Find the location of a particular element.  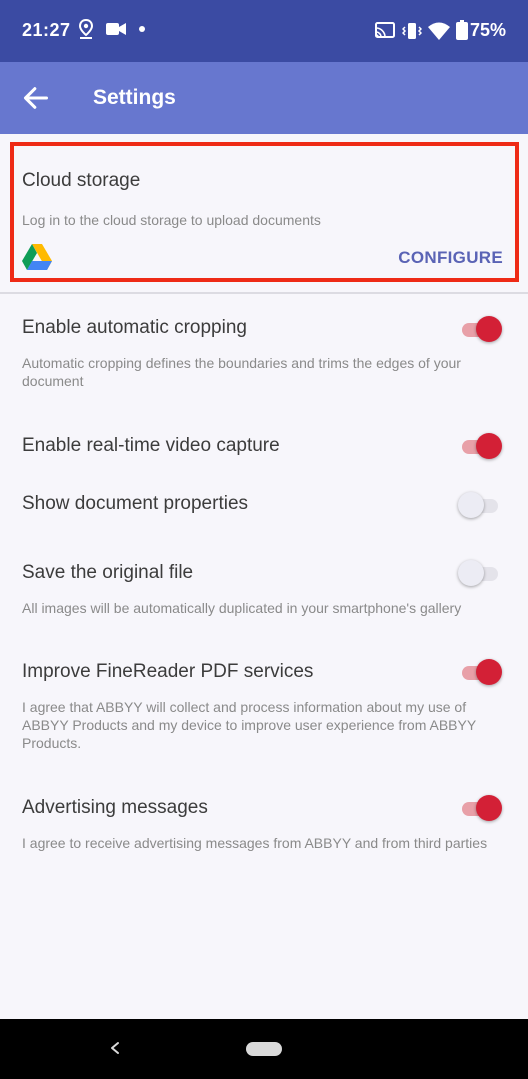

status-time: 21:27 is located at coordinates (46, 30).